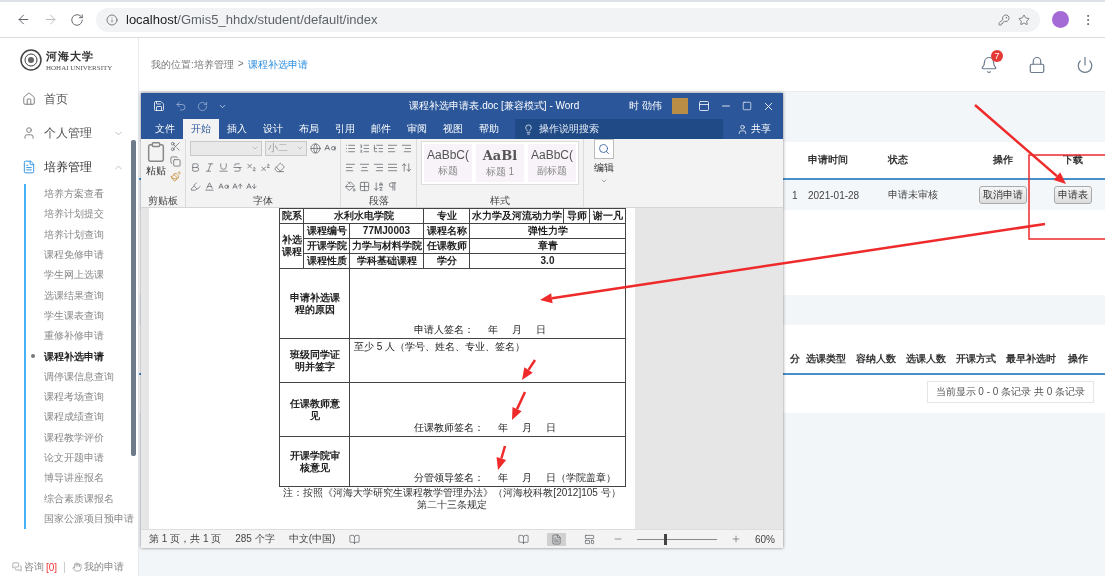 The width and height of the screenshot is (1105, 576). Describe the element at coordinates (392, 186) in the screenshot. I see `show-marks-icon` at that location.